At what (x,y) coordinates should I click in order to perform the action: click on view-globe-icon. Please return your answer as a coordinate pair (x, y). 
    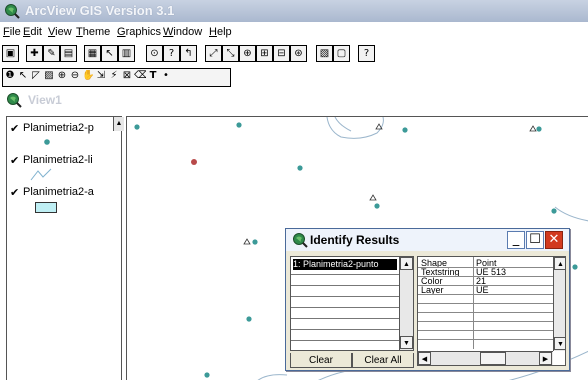
    Looking at the image, I should click on (14, 100).